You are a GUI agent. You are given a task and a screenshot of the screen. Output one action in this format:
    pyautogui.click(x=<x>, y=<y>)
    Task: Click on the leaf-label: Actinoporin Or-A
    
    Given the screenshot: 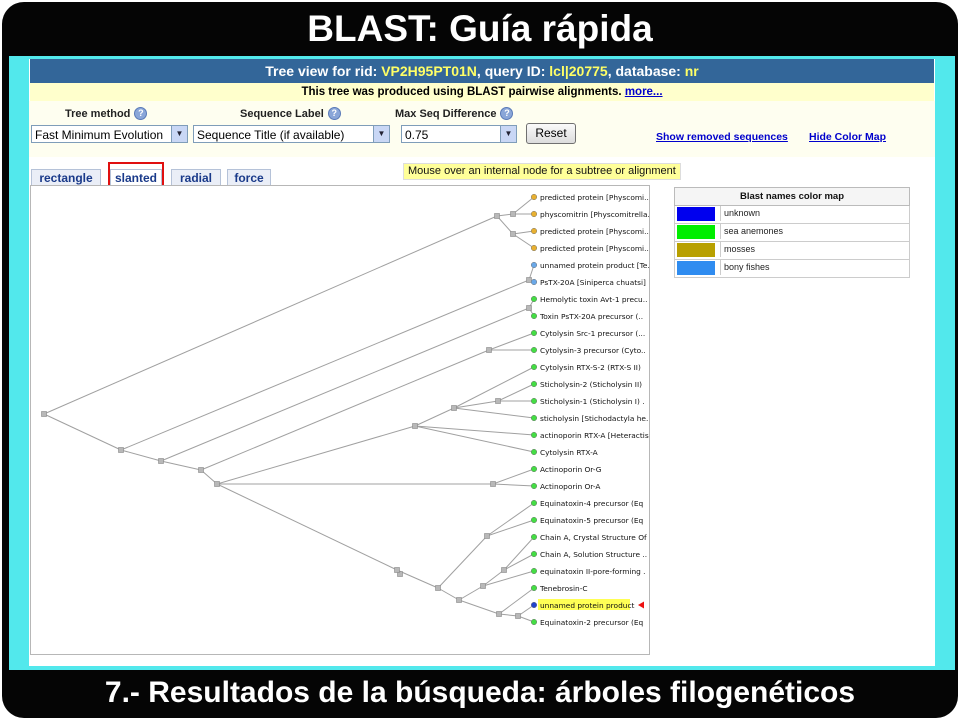 What is the action you would take?
    pyautogui.click(x=570, y=486)
    